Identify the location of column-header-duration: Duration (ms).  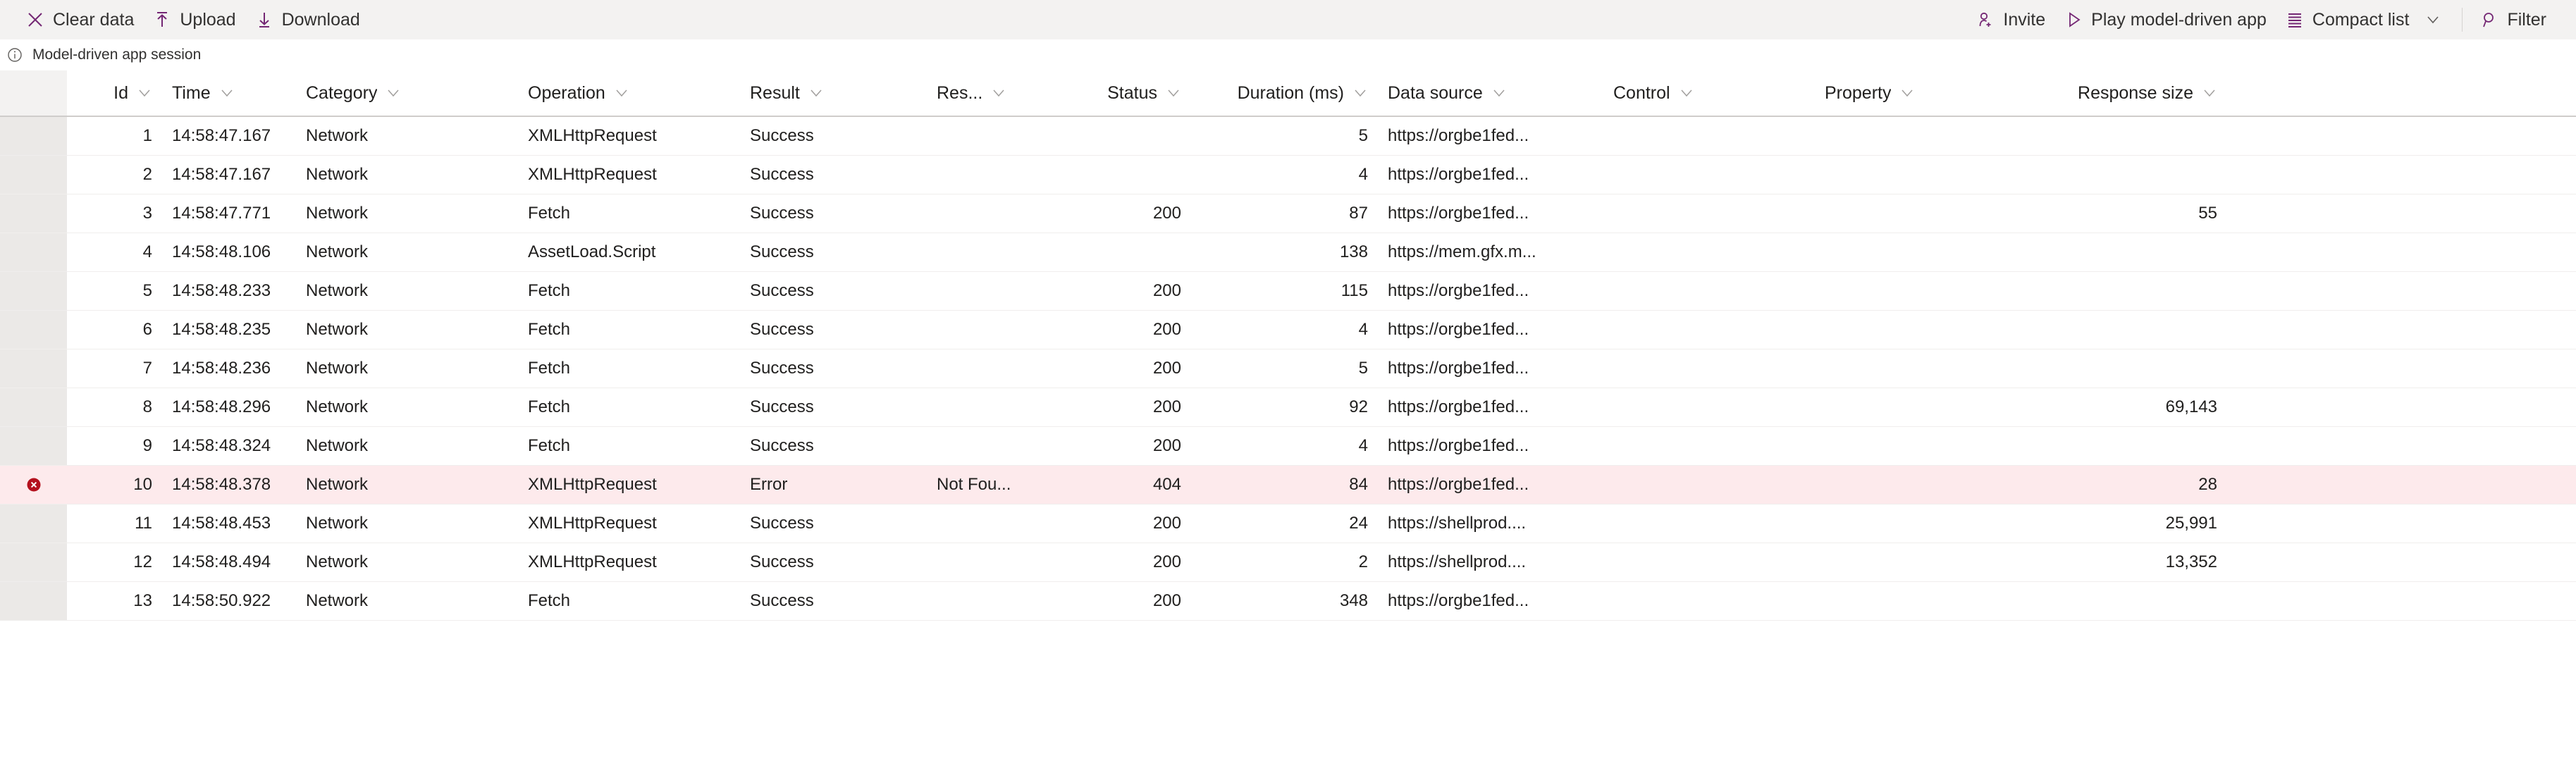
(1284, 93).